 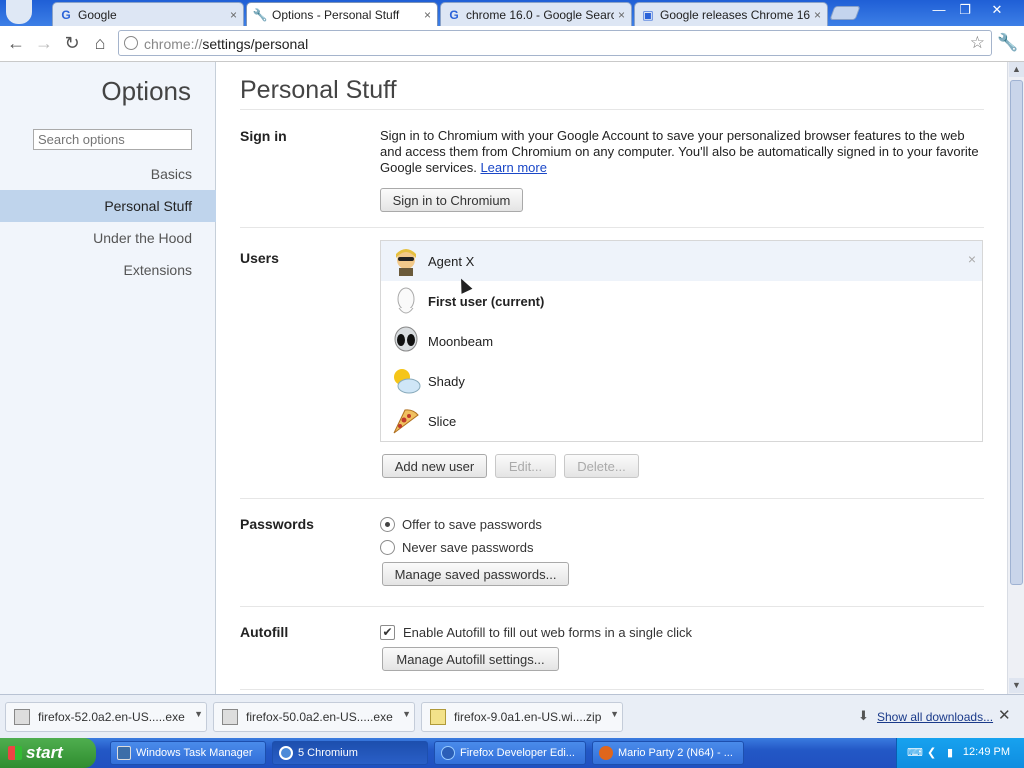 What do you see at coordinates (939, 10) in the screenshot?
I see `minimize-button: —` at bounding box center [939, 10].